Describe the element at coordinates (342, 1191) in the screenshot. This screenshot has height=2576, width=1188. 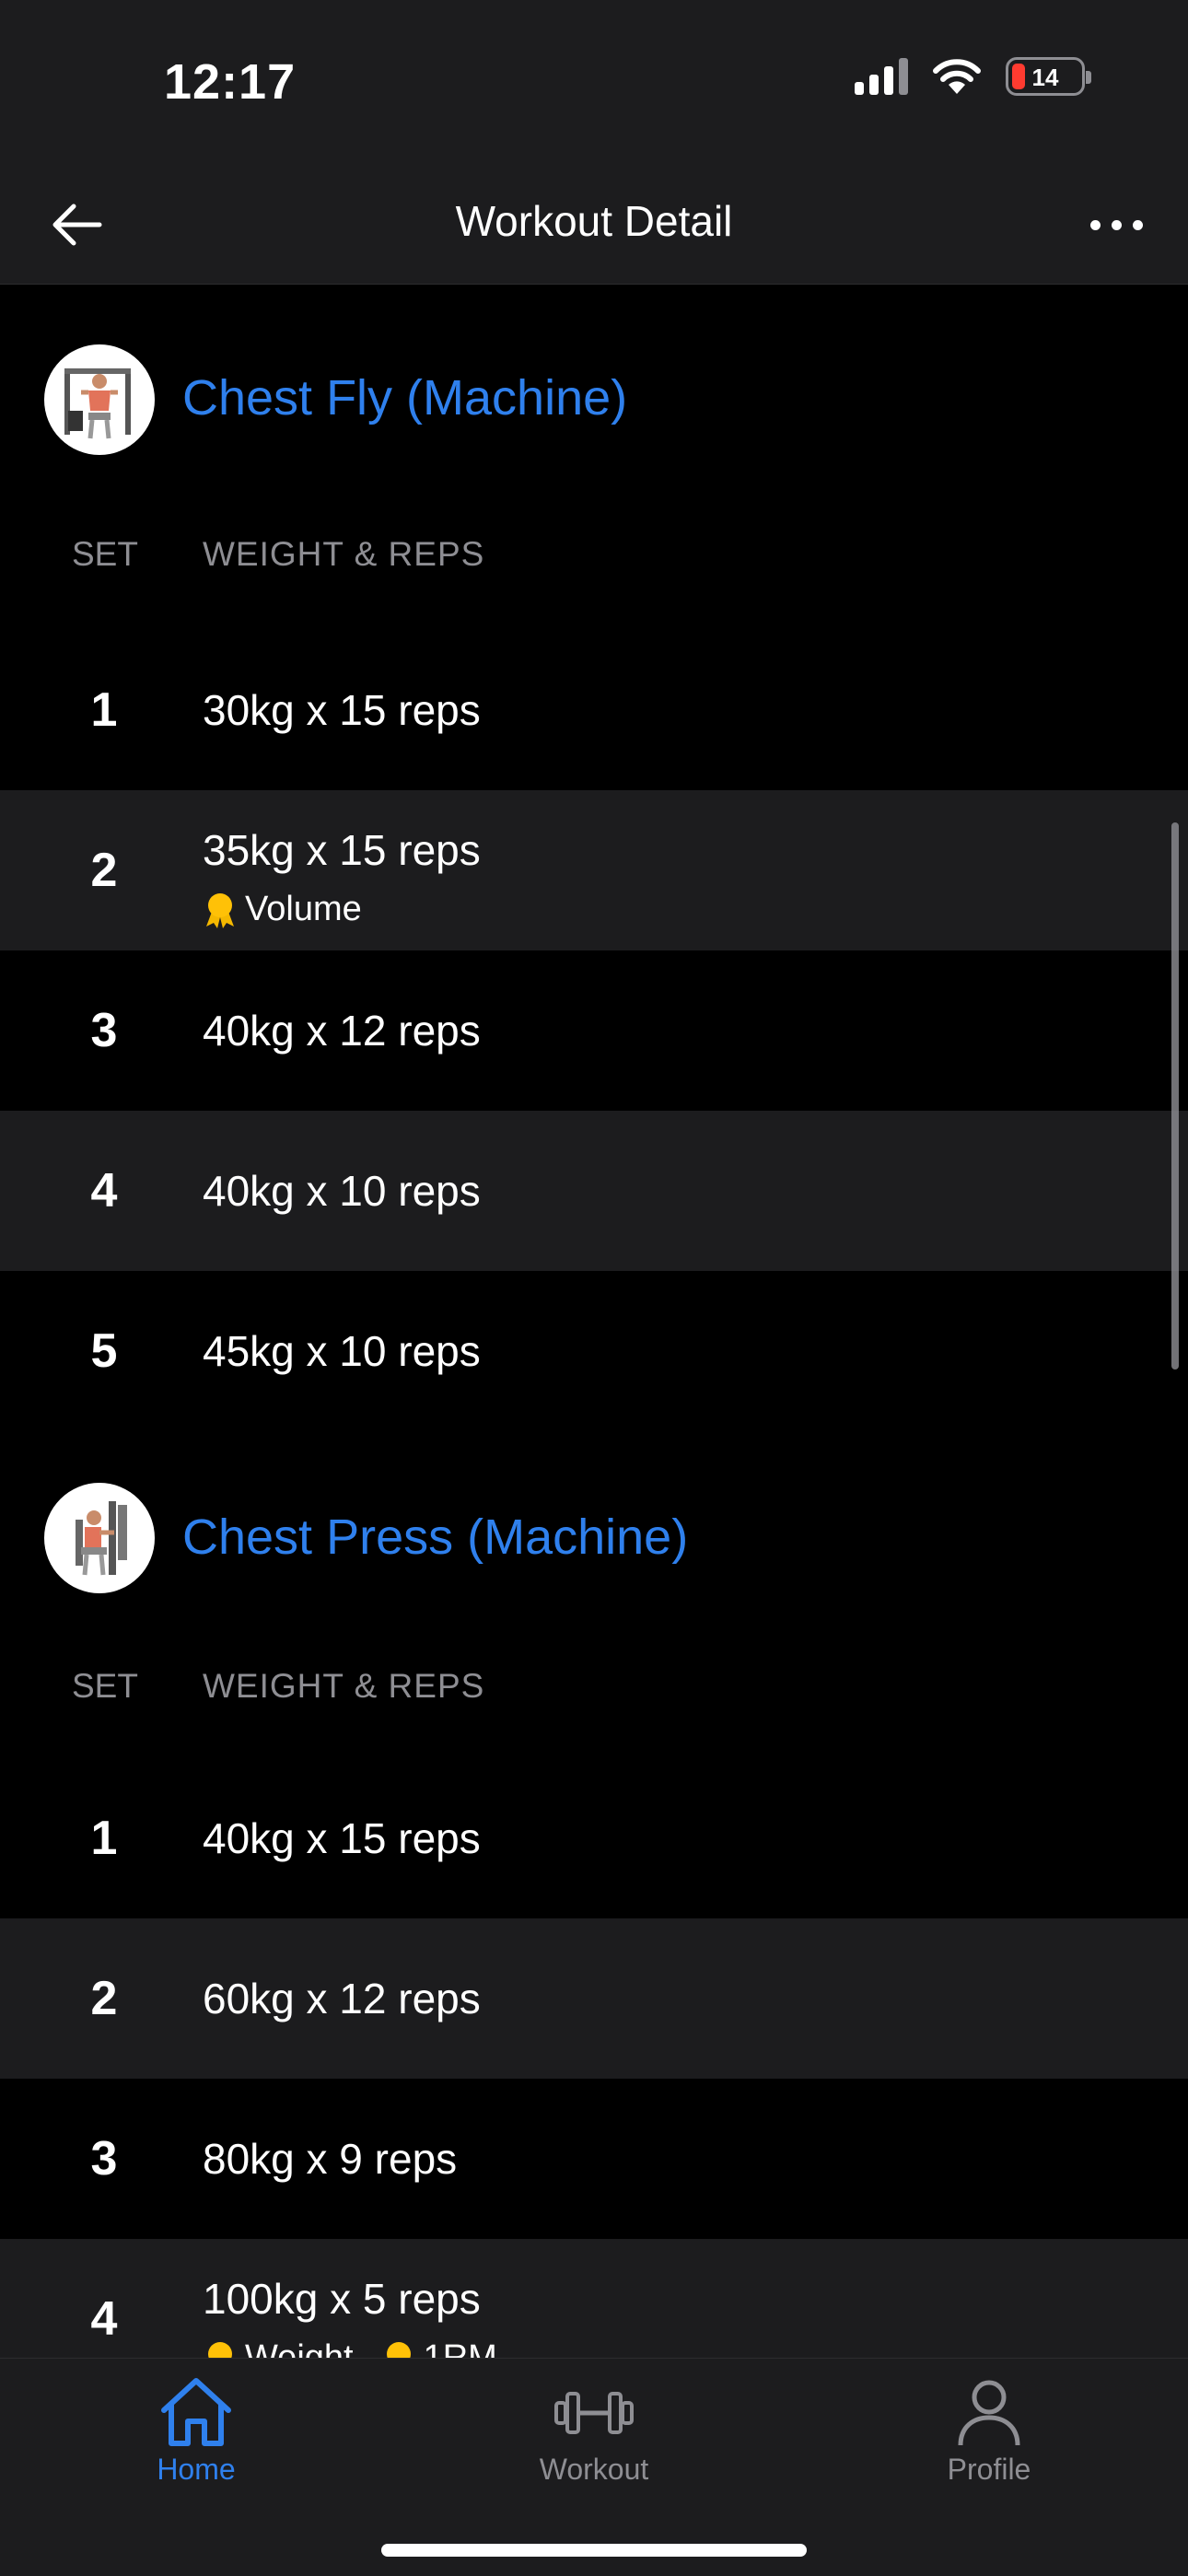
I see `weight-reps: 40kg x 10 reps` at that location.